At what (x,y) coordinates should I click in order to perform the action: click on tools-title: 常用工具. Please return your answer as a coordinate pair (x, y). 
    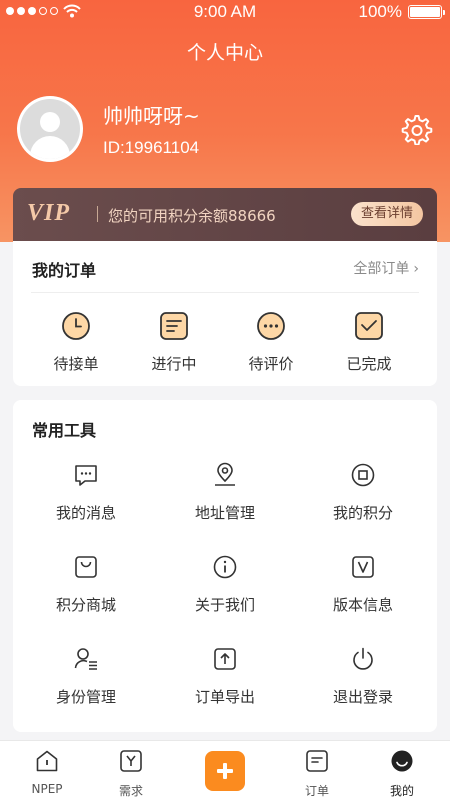
    Looking at the image, I should click on (64, 430).